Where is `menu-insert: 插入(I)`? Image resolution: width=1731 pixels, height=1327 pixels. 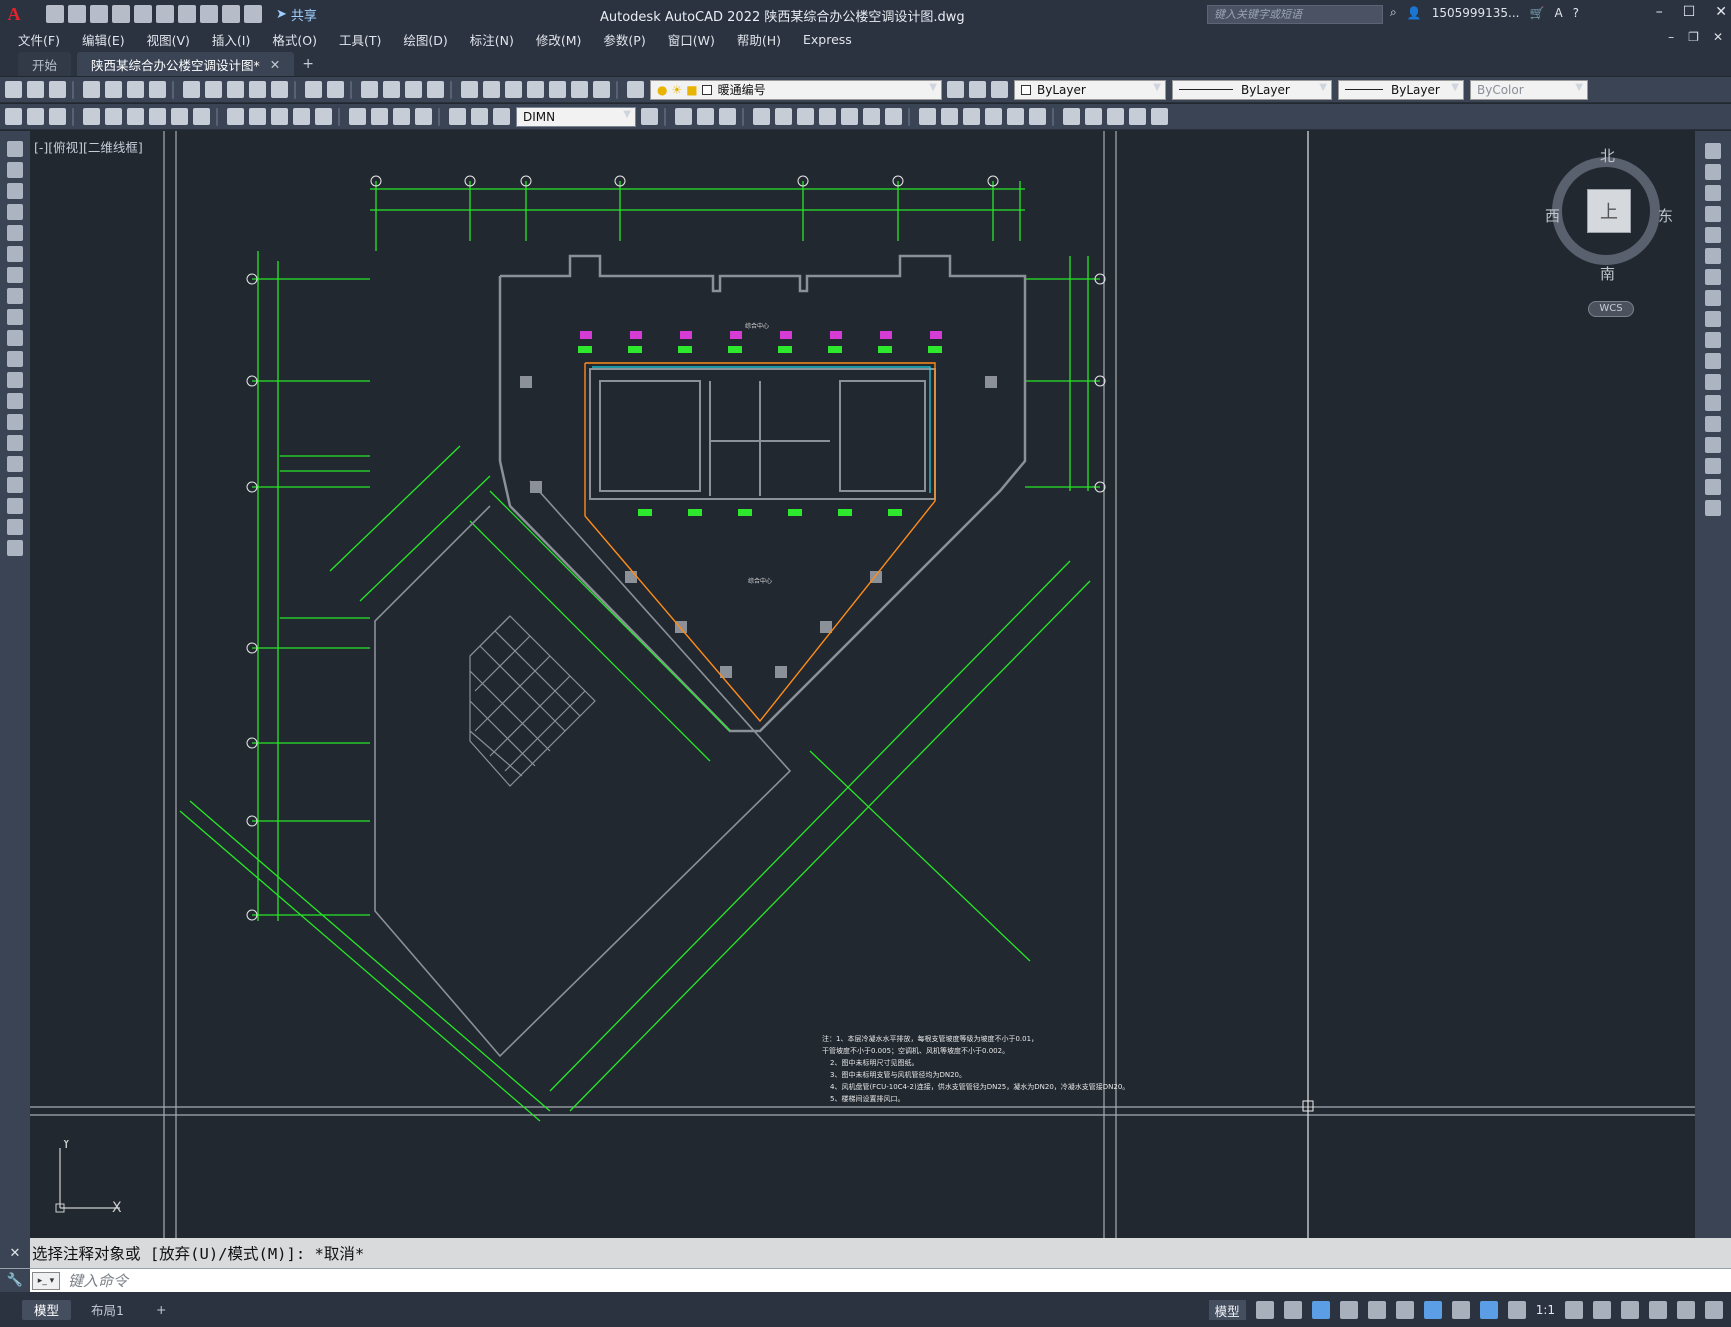 menu-insert: 插入(I) is located at coordinates (231, 39).